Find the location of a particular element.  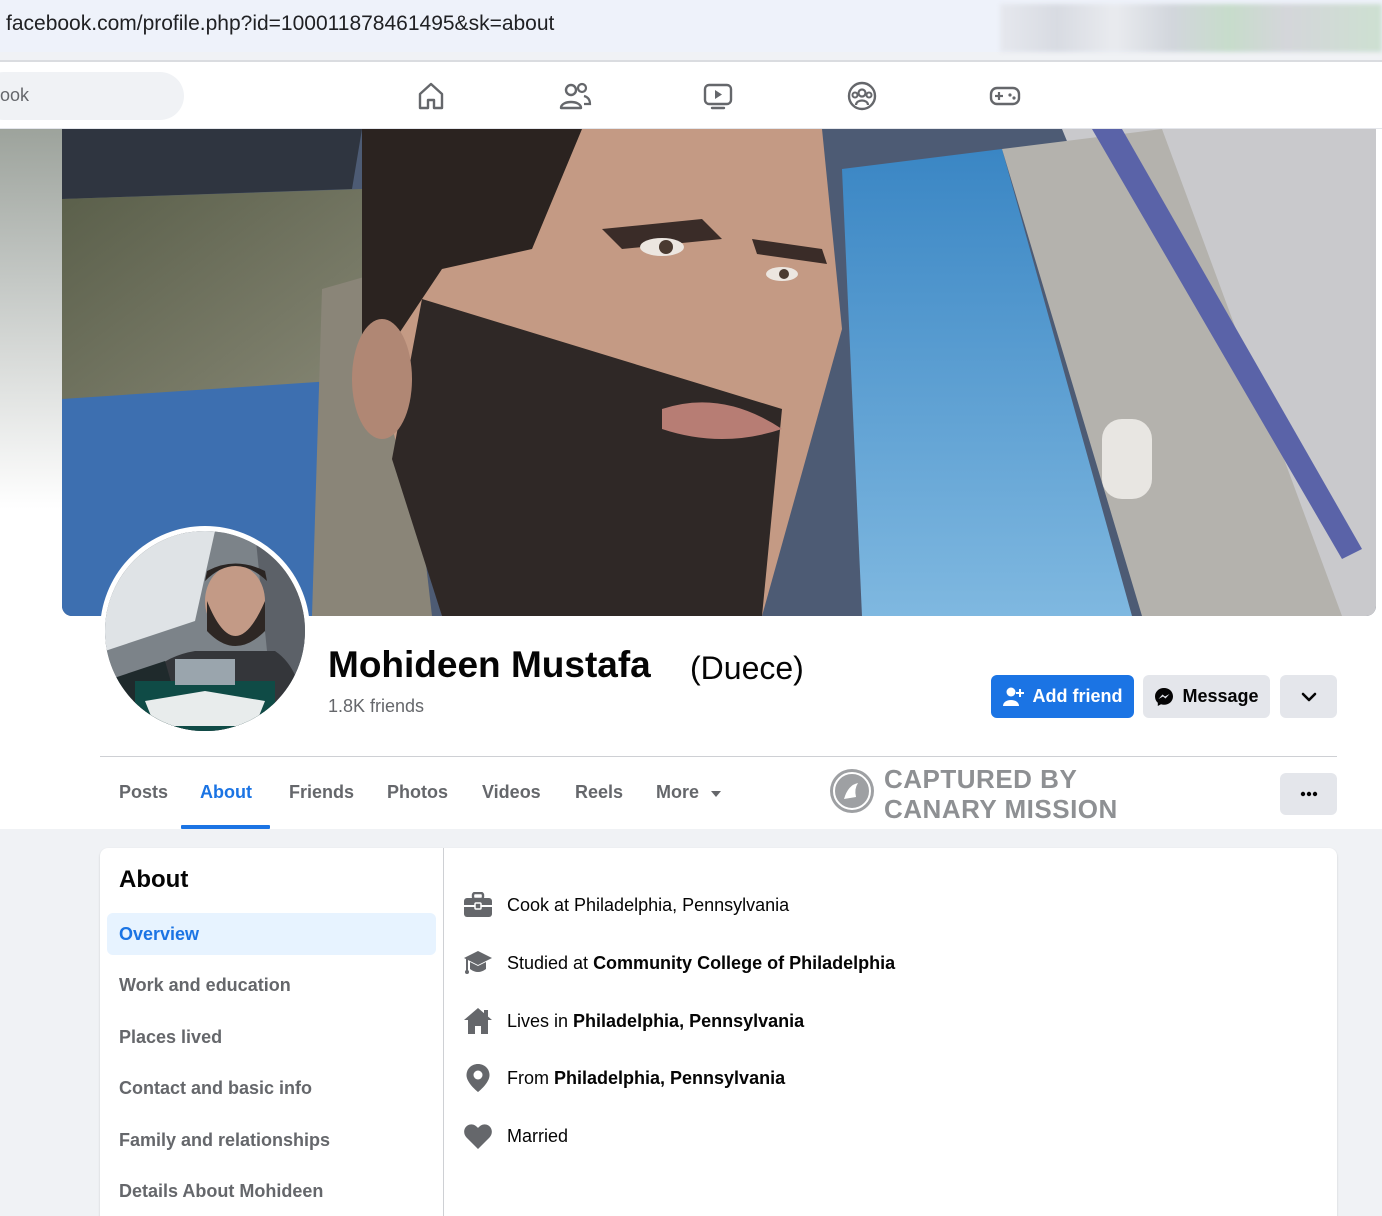

tab-more: More is located at coordinates (689, 792).